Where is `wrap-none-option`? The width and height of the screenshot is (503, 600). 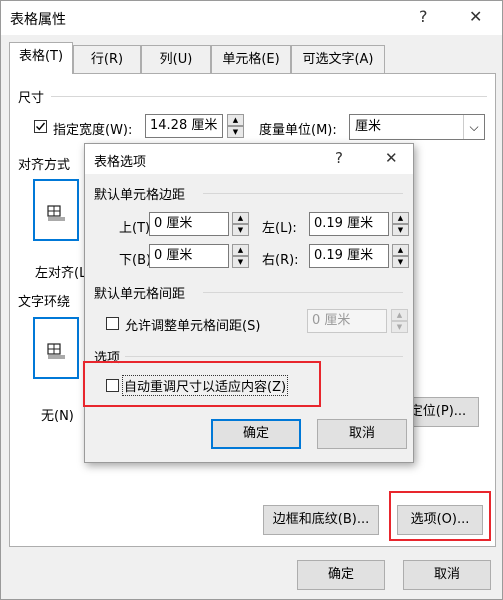
wrap-none-option is located at coordinates (56, 348).